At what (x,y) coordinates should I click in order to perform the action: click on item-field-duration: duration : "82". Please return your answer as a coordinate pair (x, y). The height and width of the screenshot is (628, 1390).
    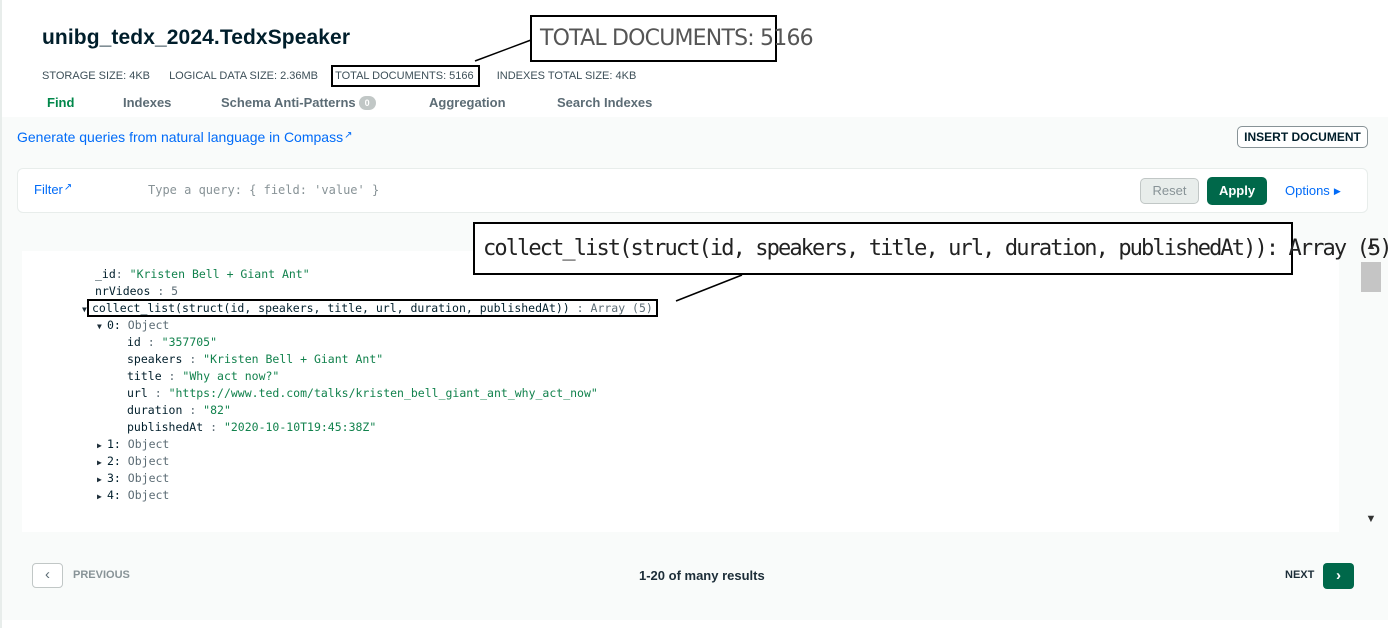
    Looking at the image, I should click on (179, 410).